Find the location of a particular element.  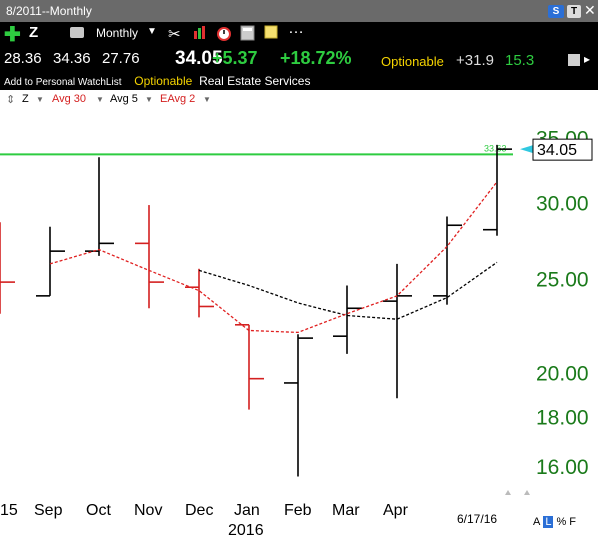

note-icon is located at coordinates (271, 34).